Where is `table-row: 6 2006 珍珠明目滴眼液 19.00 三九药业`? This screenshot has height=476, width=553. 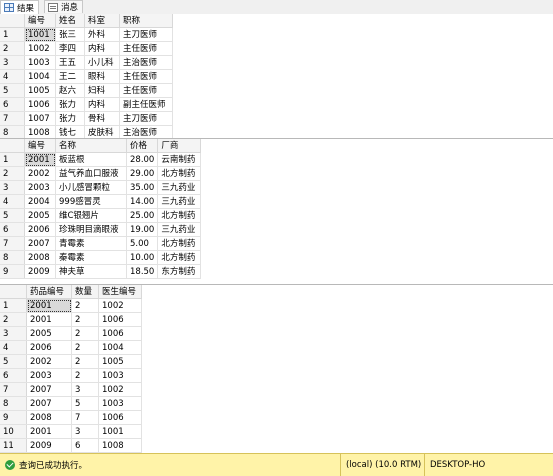
table-row: 6 2006 珍珠明目滴眼液 19.00 三九药业 is located at coordinates (101, 229).